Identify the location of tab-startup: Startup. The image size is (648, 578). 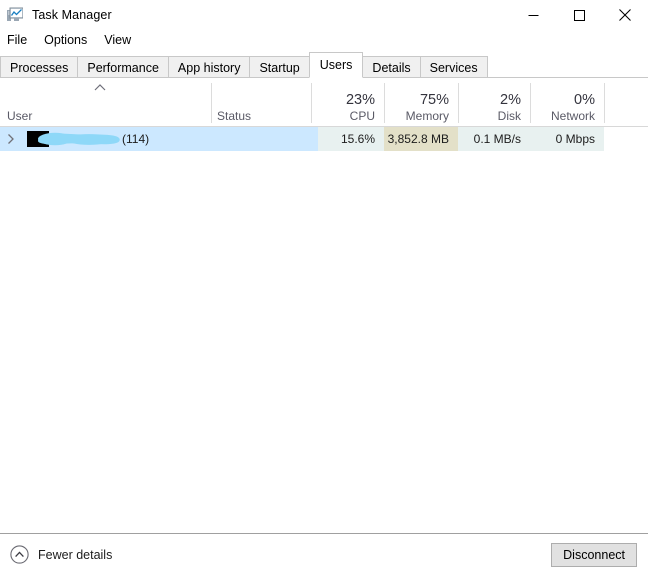
(279, 67).